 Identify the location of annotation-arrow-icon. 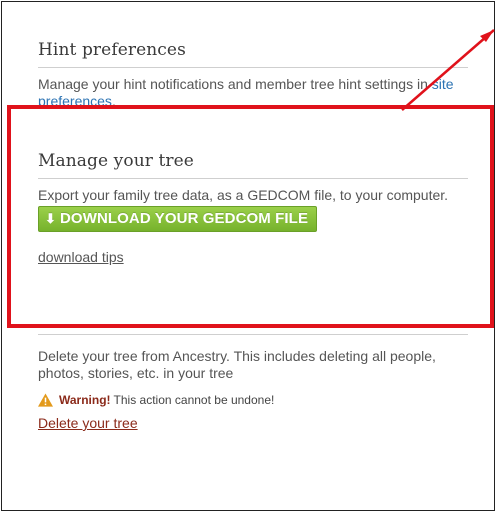
(448, 70).